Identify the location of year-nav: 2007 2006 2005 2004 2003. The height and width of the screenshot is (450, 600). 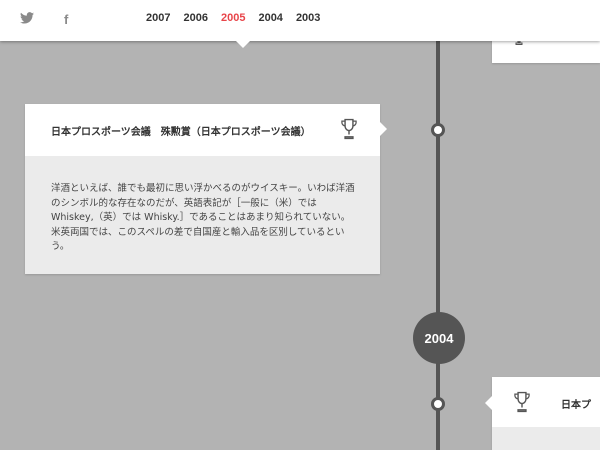
(239, 18).